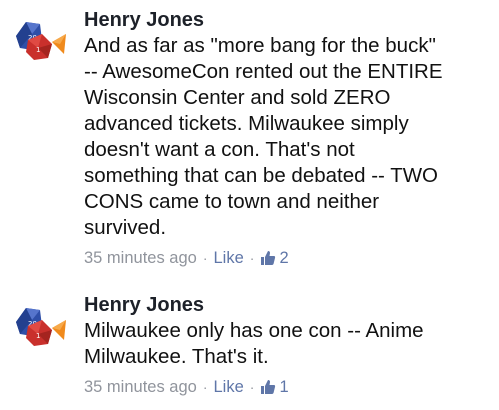 The width and height of the screenshot is (499, 410). Describe the element at coordinates (219, 149) in the screenshot. I see `comment-text-line: doesn't want a con. That's not` at that location.